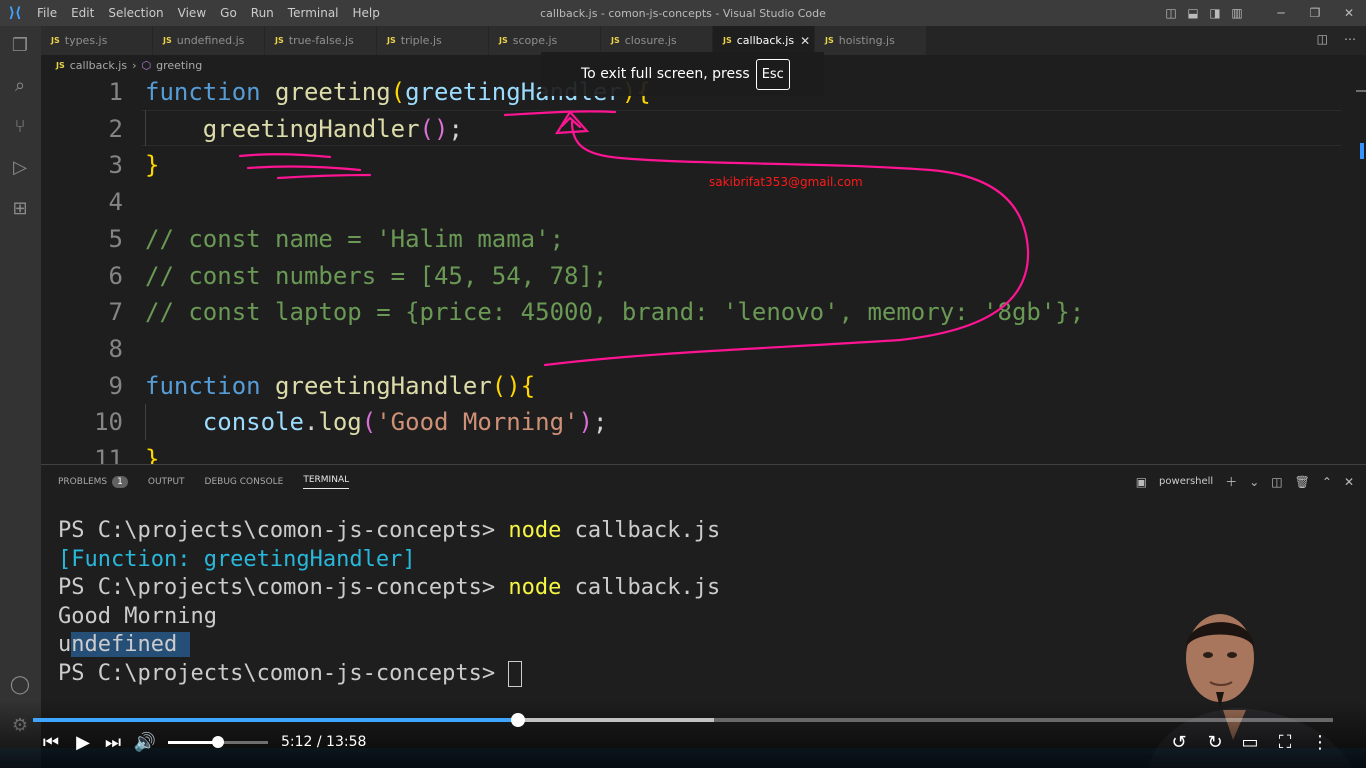 Image resolution: width=1366 pixels, height=768 pixels. What do you see at coordinates (120, 482) in the screenshot?
I see `problems-count-badge: 1` at bounding box center [120, 482].